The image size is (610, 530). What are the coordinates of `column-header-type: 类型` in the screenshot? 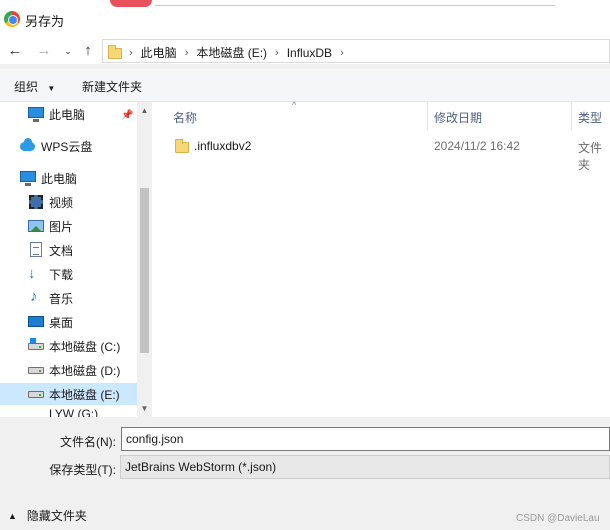 It's located at (590, 116).